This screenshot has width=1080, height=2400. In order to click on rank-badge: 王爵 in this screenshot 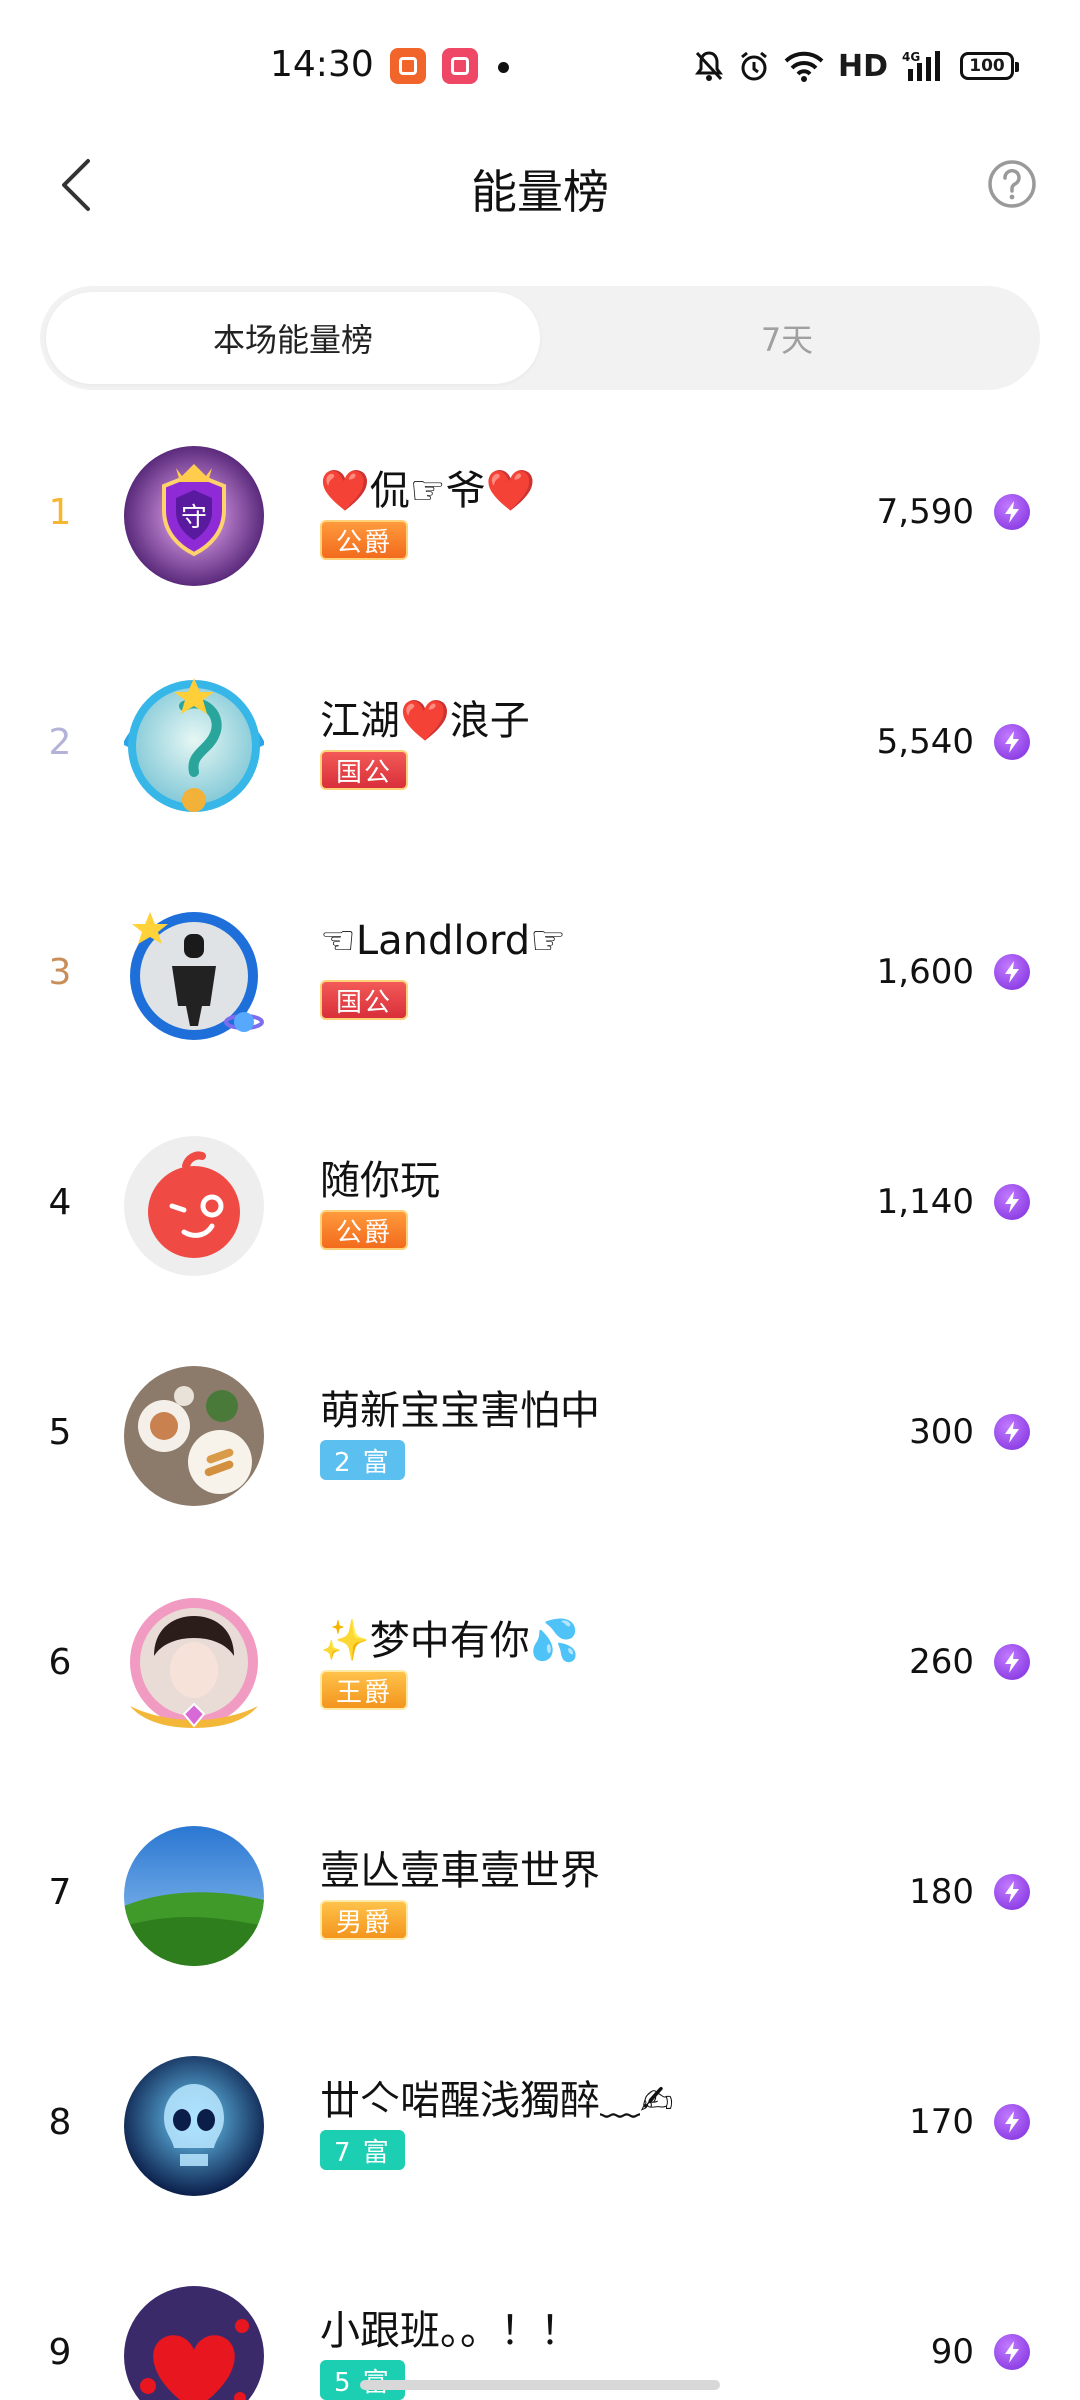, I will do `click(364, 1690)`.